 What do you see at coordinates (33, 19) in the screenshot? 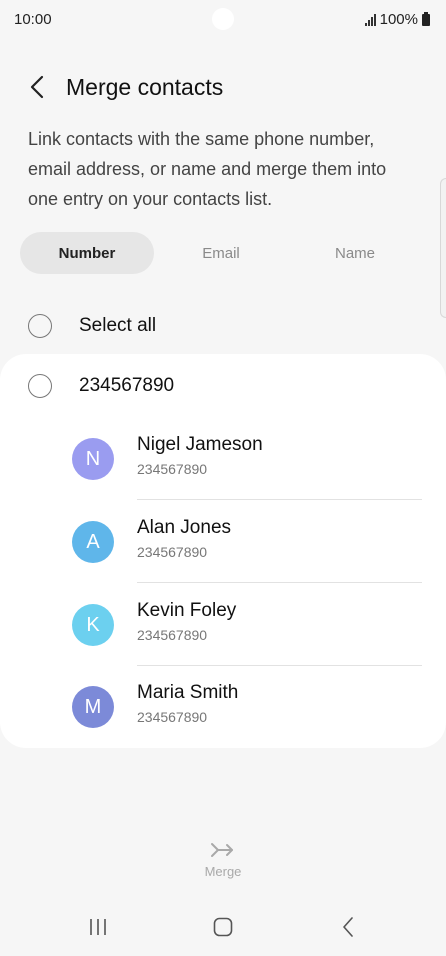
I see `status-time: 10:00` at bounding box center [33, 19].